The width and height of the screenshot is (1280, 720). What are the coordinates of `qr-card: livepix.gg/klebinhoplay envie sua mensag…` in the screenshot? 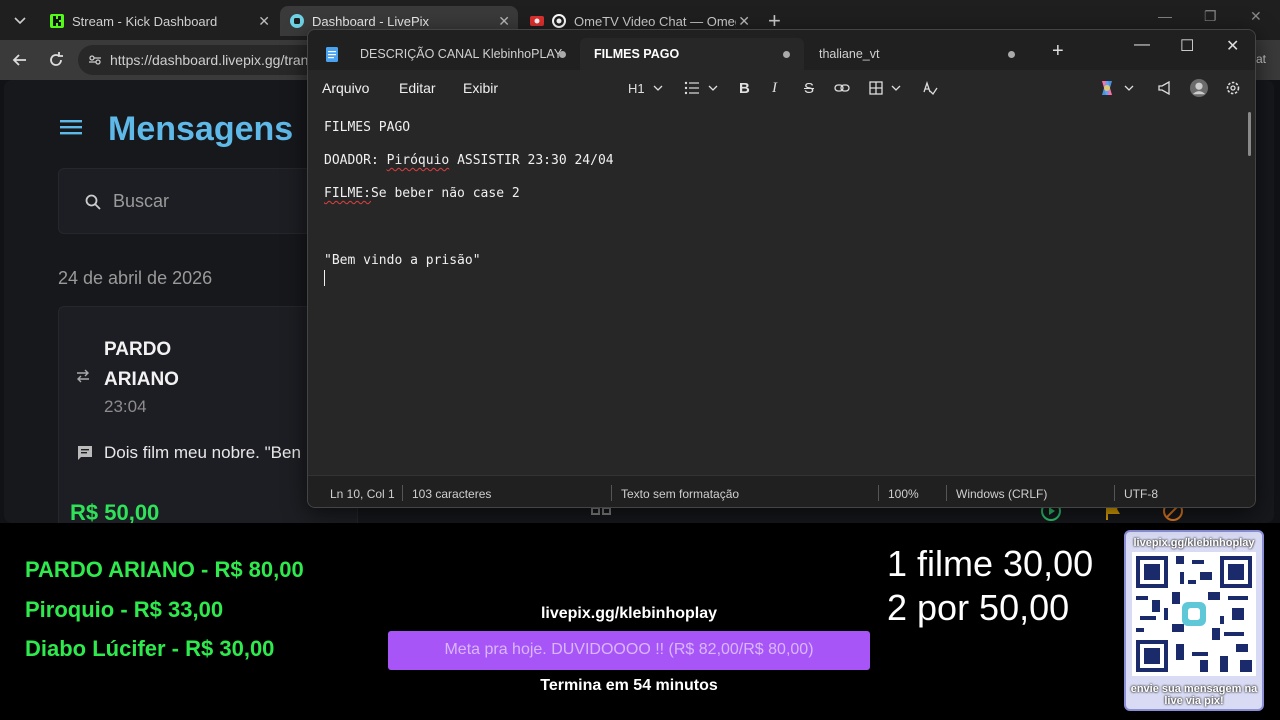 It's located at (1194, 620).